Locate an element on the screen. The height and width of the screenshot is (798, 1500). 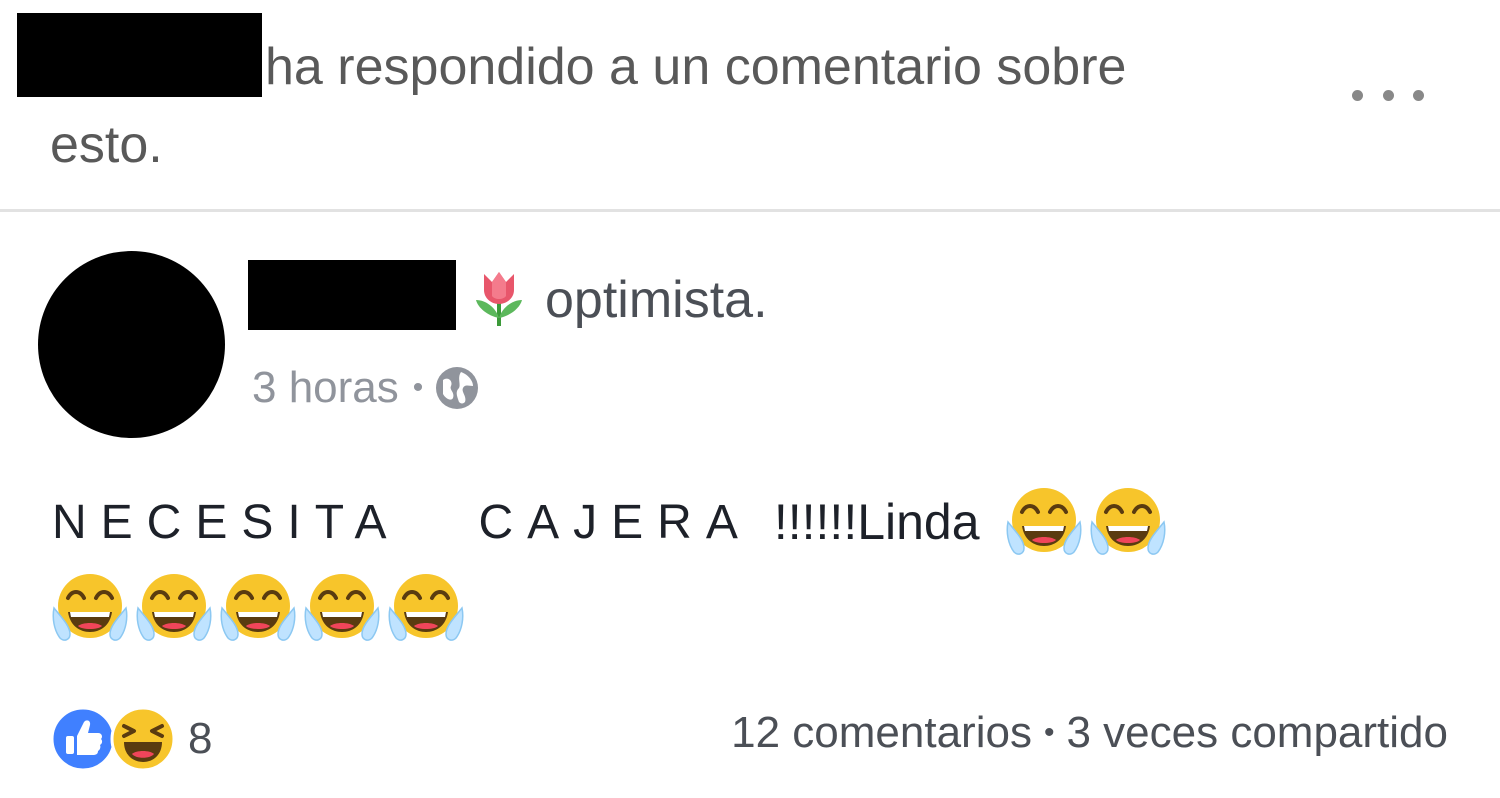
globe-icon is located at coordinates (457, 388).